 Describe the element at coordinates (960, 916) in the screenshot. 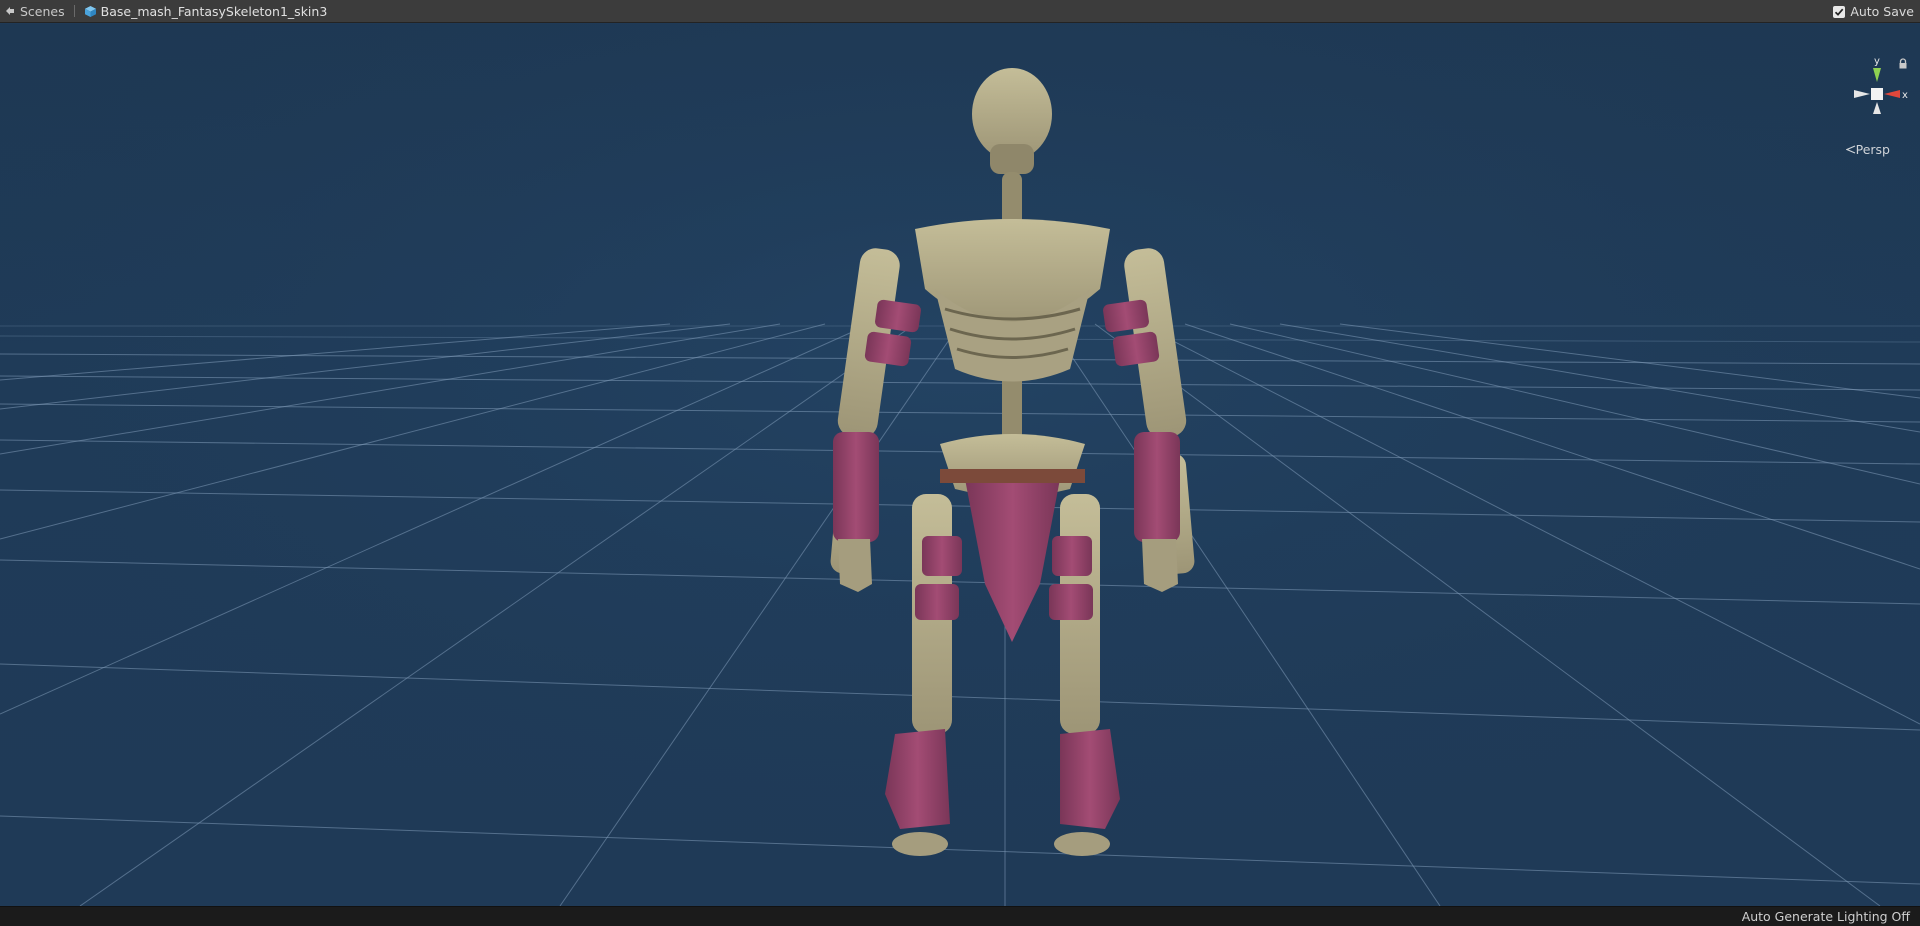

I see `status-bar: Auto Generate Lighting Off` at that location.